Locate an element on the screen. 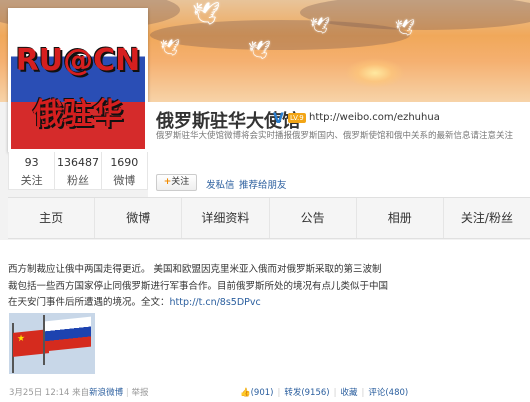 This screenshot has height=402, width=530. comment-button: 评论(480) is located at coordinates (388, 393).